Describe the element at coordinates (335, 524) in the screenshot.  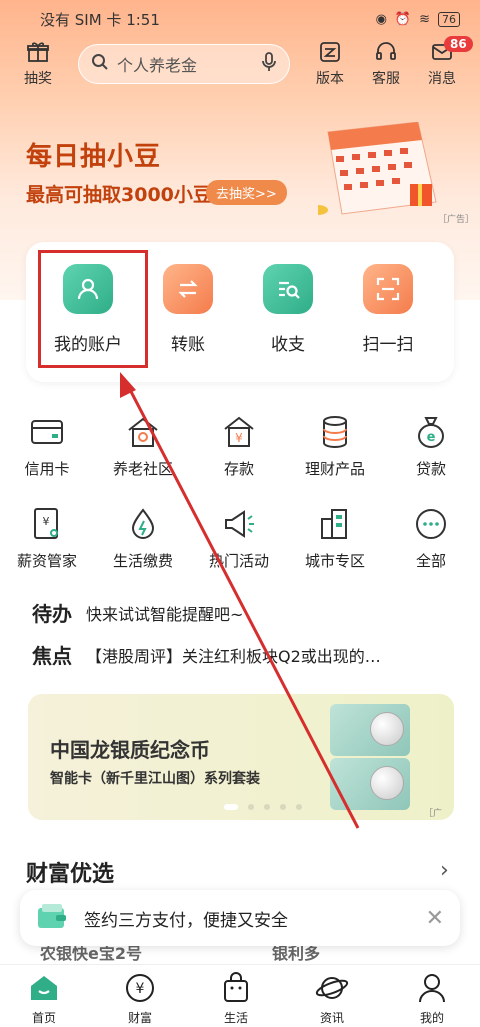
I see `city-icon` at that location.